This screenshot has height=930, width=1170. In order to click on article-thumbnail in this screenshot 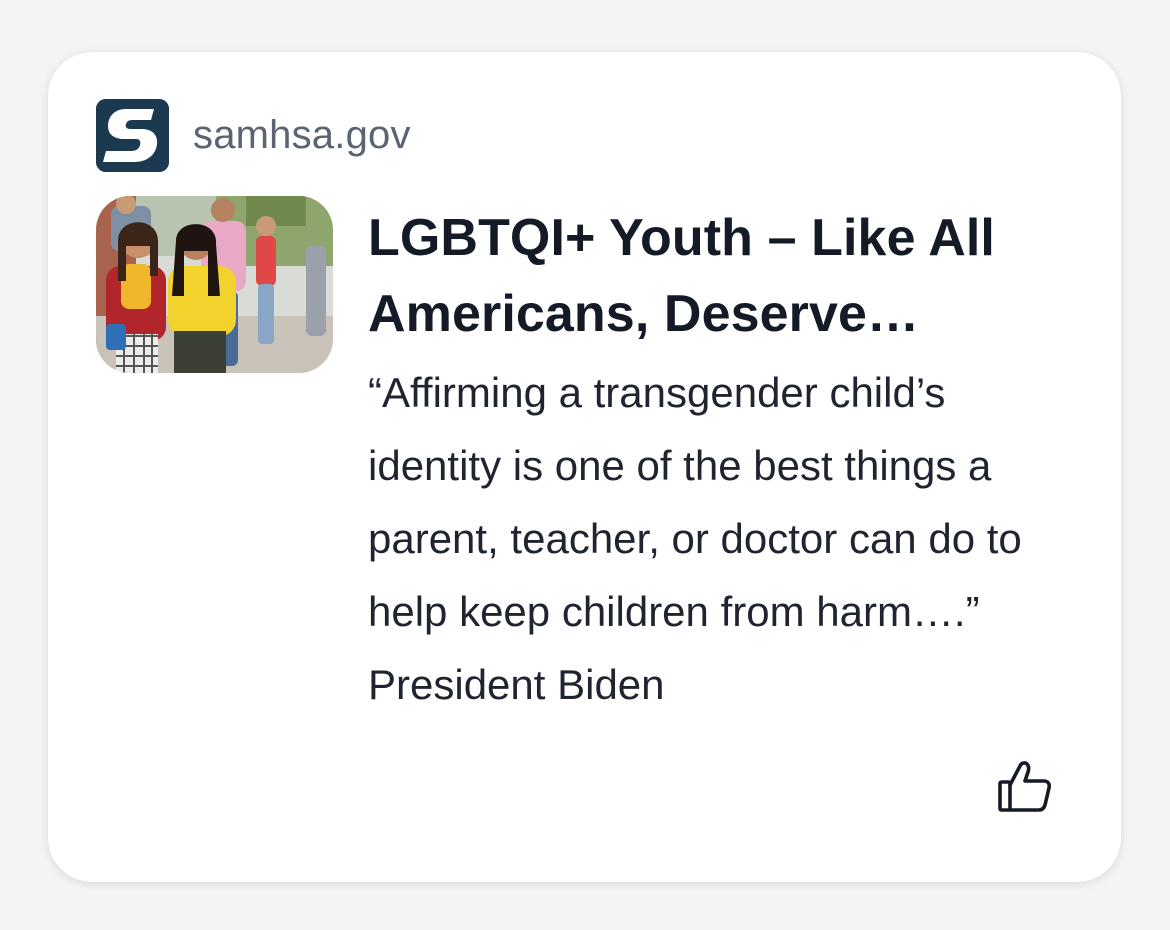, I will do `click(214, 284)`.